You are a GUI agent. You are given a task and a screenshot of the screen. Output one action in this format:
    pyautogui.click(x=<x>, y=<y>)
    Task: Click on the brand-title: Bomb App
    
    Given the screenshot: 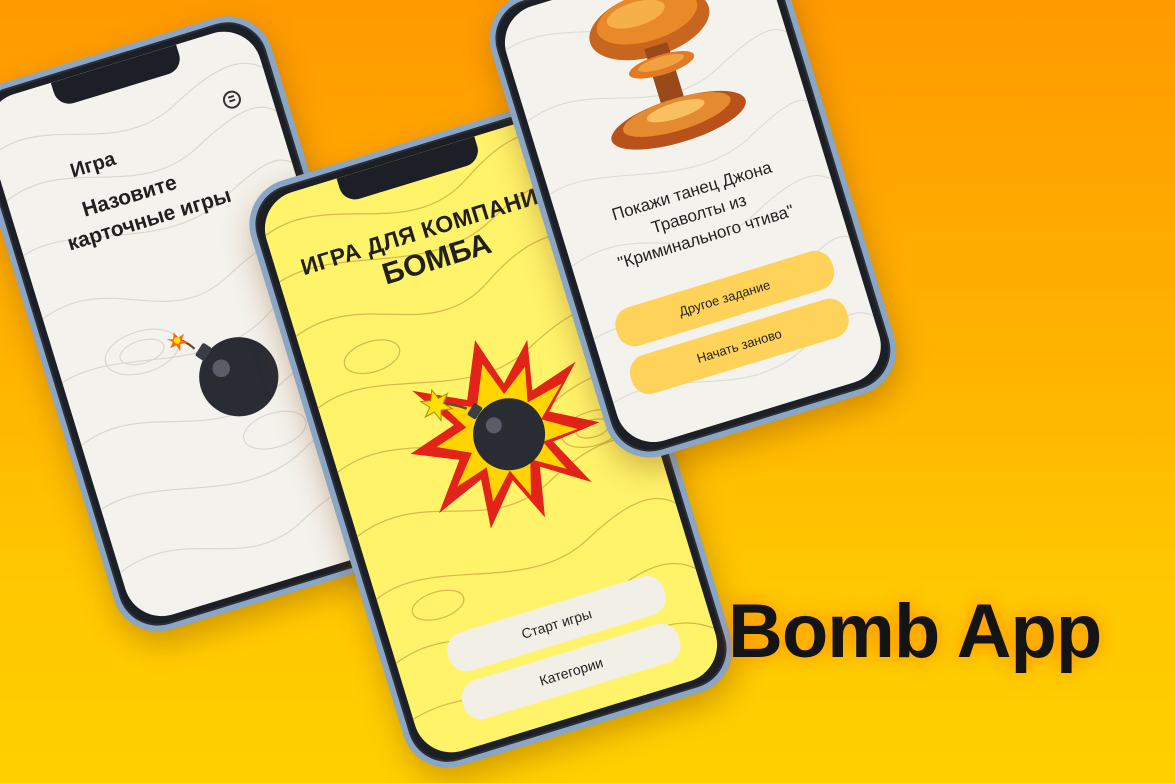 What is the action you would take?
    pyautogui.click(x=915, y=631)
    